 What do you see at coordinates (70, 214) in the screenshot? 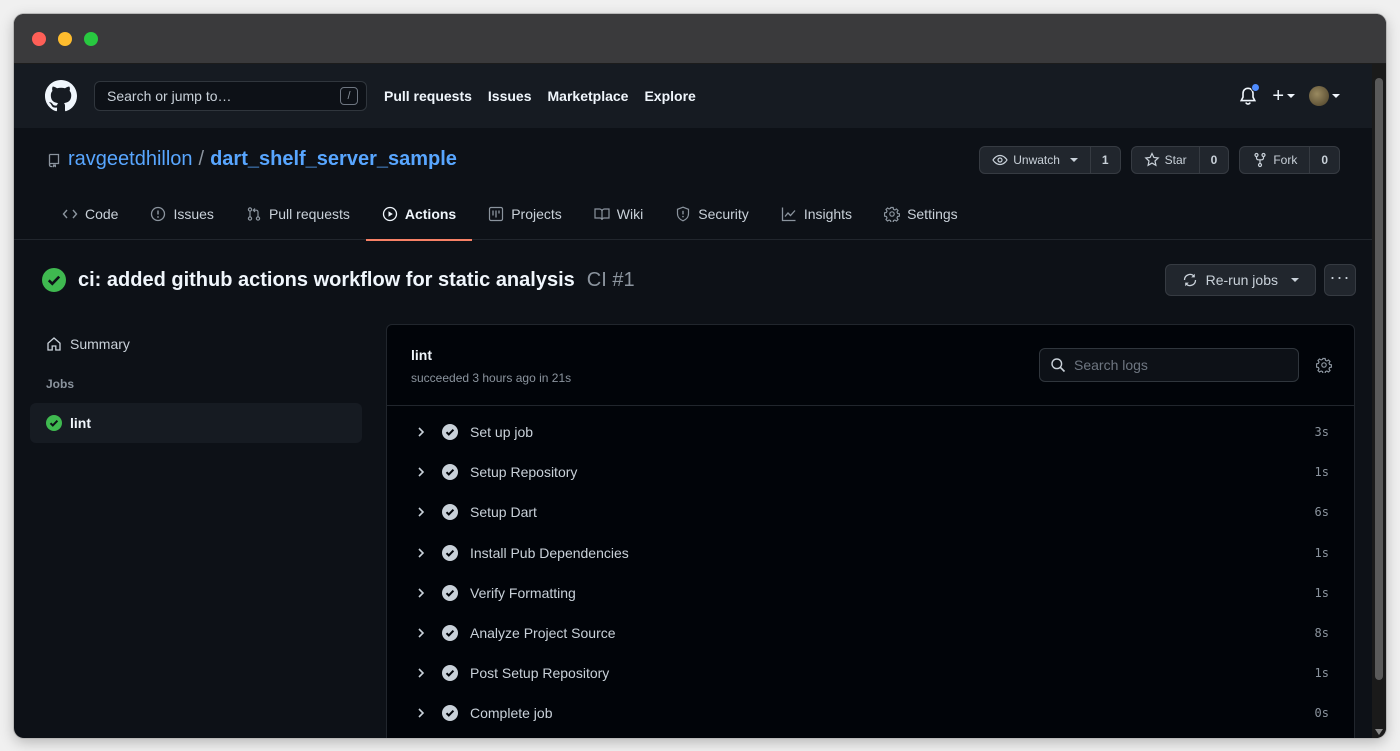
I see `code-icon` at bounding box center [70, 214].